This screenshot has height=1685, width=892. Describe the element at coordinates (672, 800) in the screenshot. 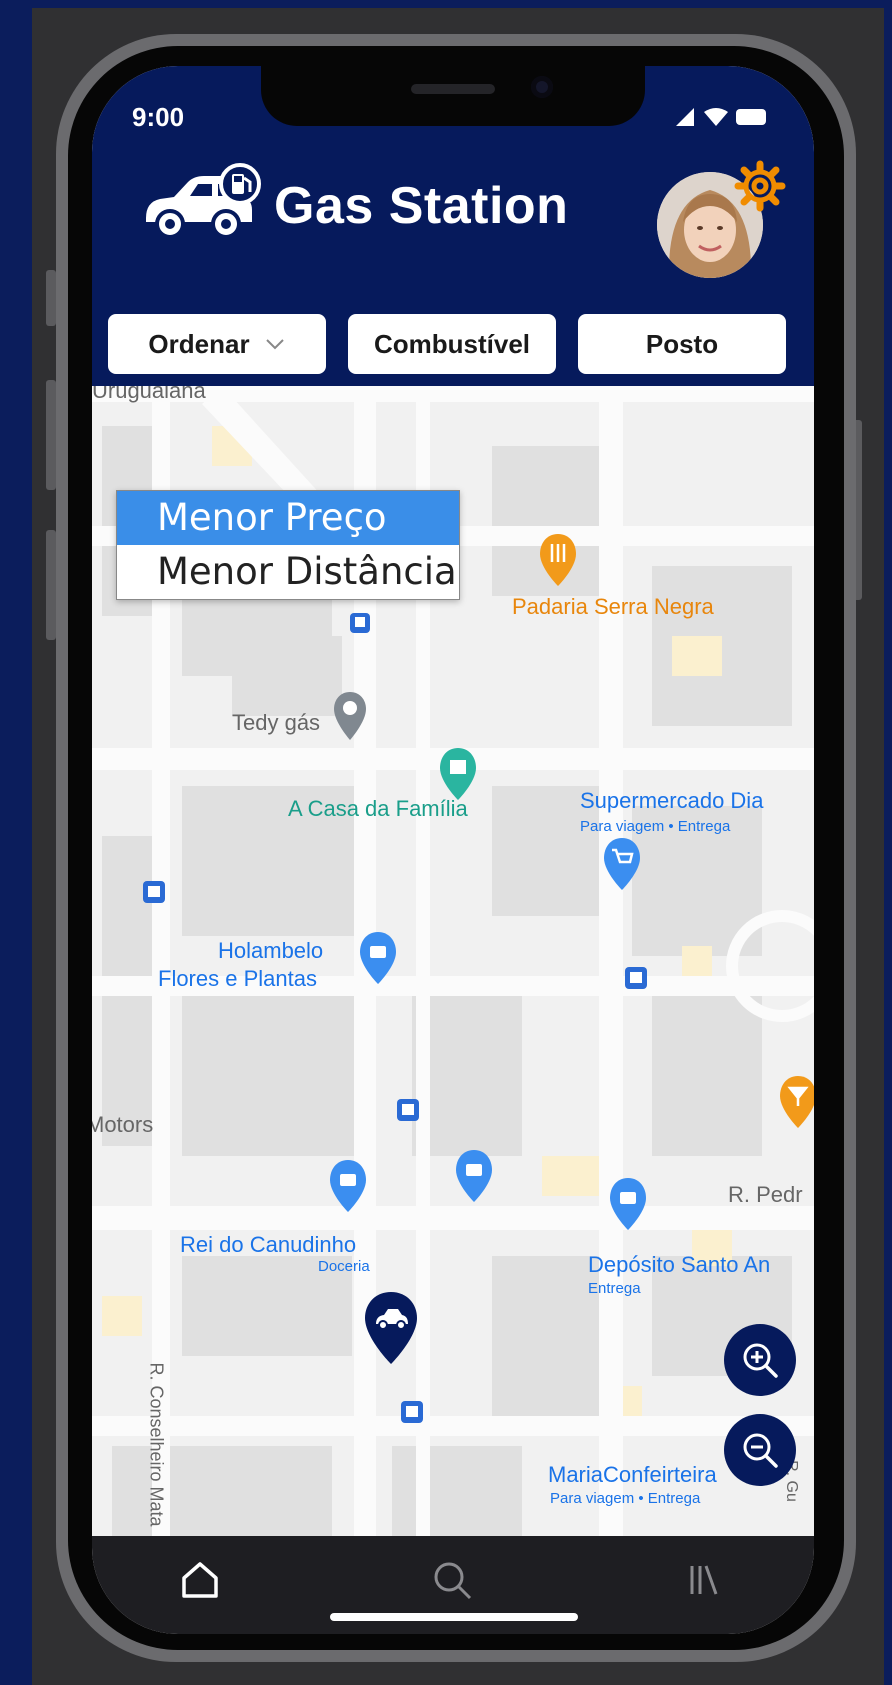

I see `map-label-supermercado: Supermercado Dia` at that location.